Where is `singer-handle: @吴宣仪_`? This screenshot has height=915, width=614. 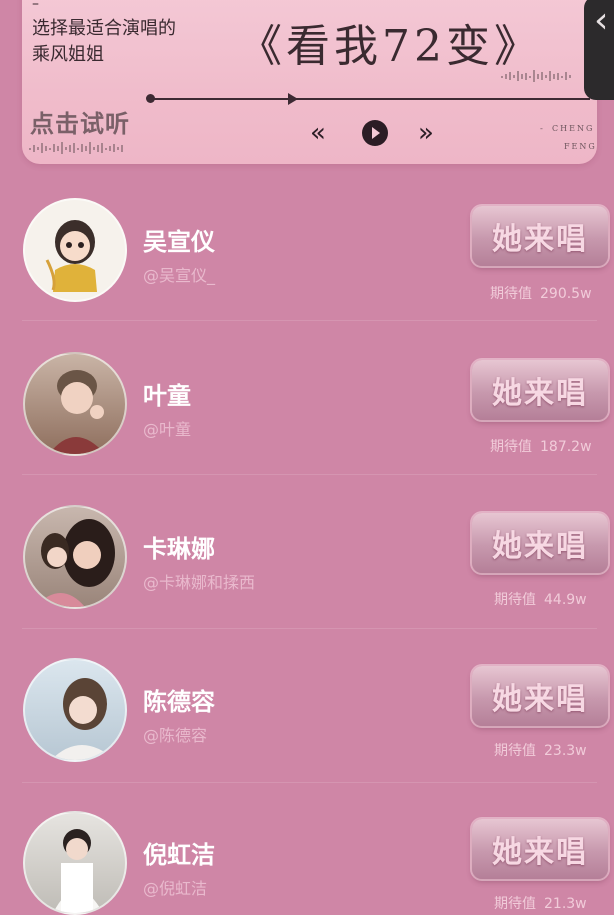 singer-handle: @吴宣仪_ is located at coordinates (179, 274).